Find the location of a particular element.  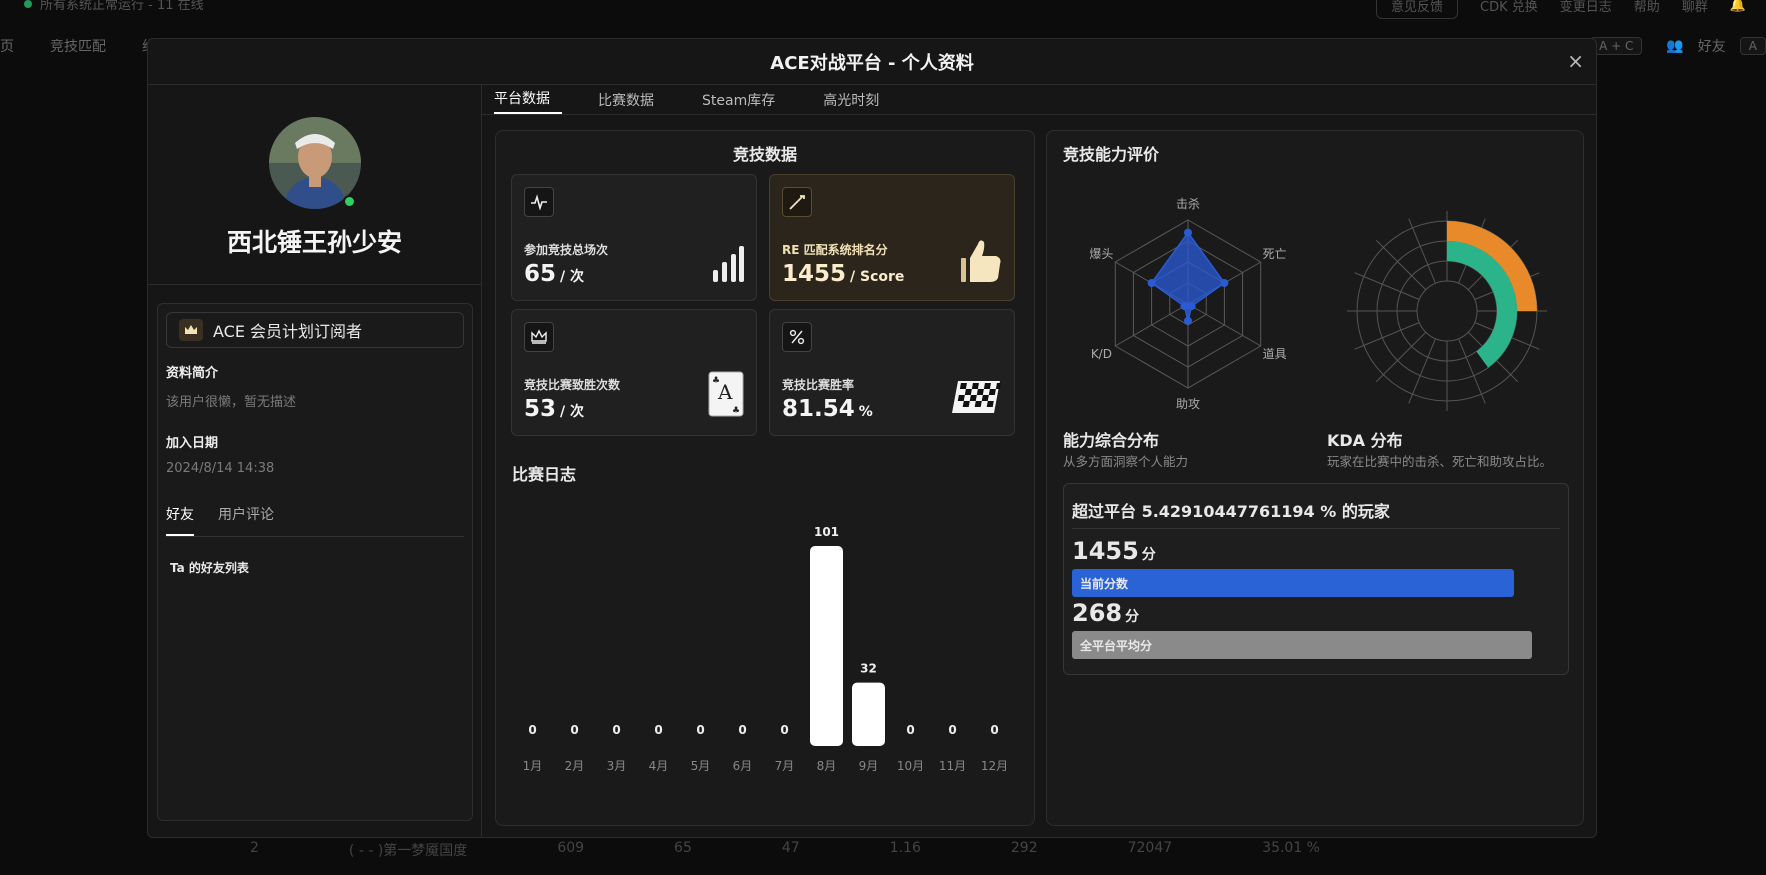

status-dot-icon is located at coordinates (28, 4).